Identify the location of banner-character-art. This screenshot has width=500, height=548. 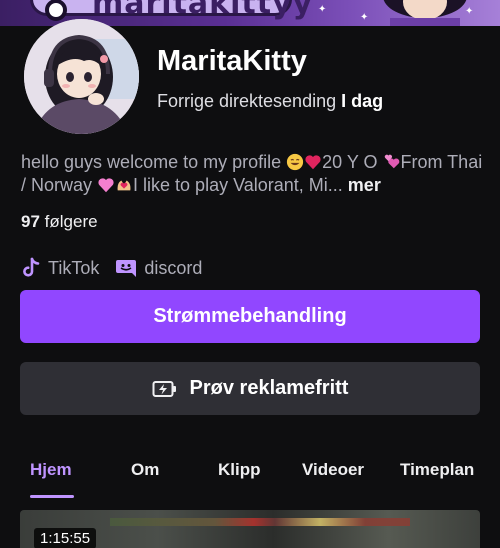
(425, 13).